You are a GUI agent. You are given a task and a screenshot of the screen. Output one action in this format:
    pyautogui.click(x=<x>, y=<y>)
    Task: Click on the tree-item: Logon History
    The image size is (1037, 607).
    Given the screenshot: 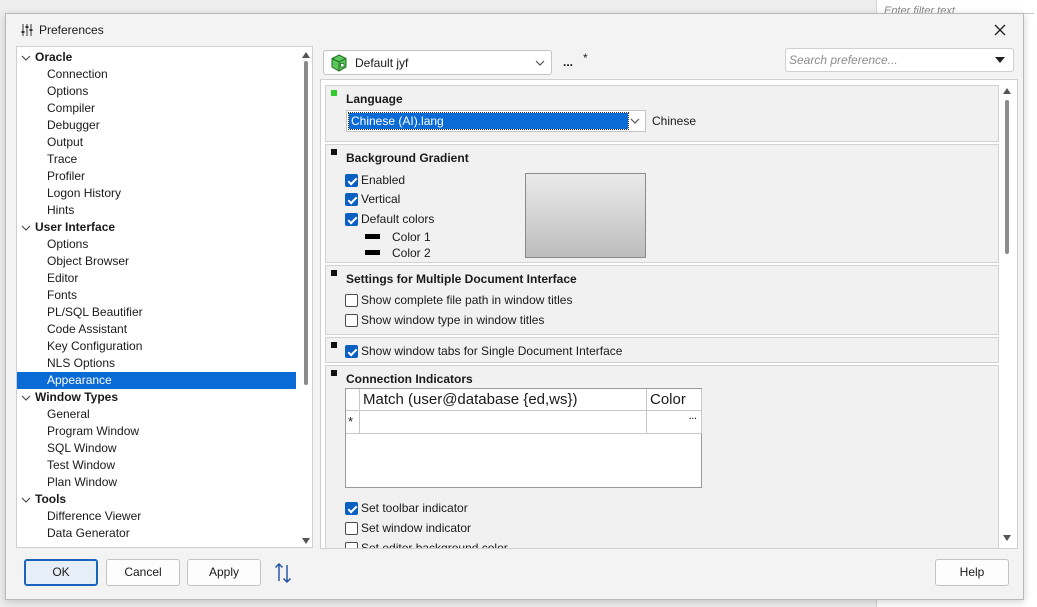 What is the action you would take?
    pyautogui.click(x=84, y=193)
    